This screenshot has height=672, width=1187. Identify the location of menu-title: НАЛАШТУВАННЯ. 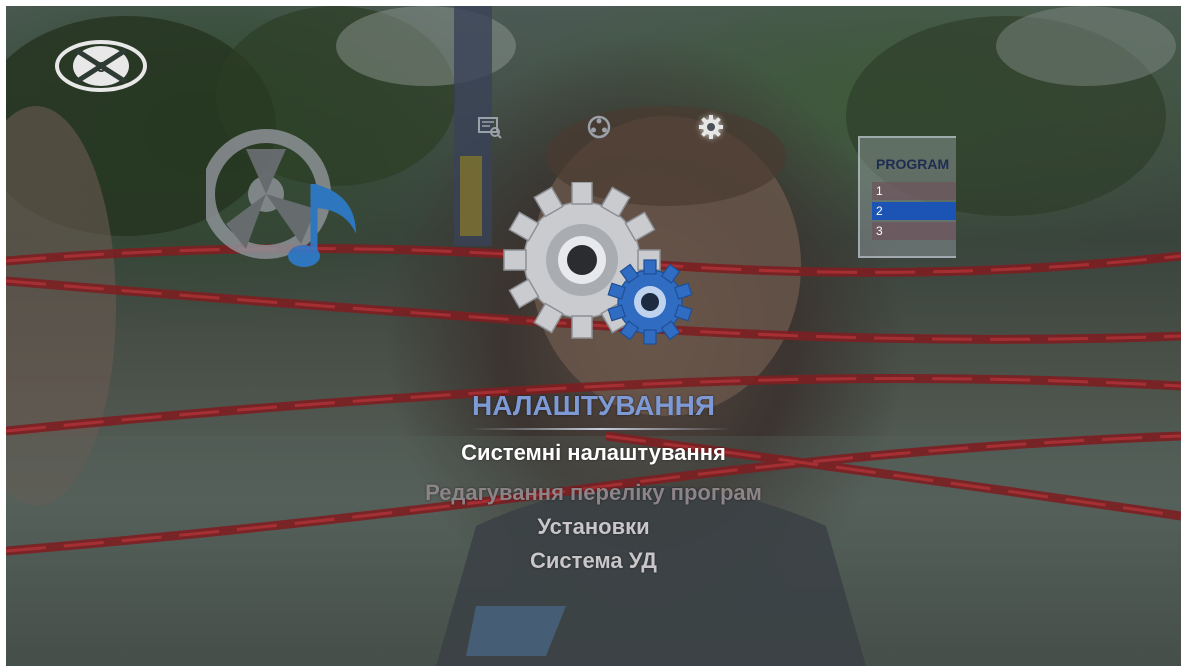
(593, 405).